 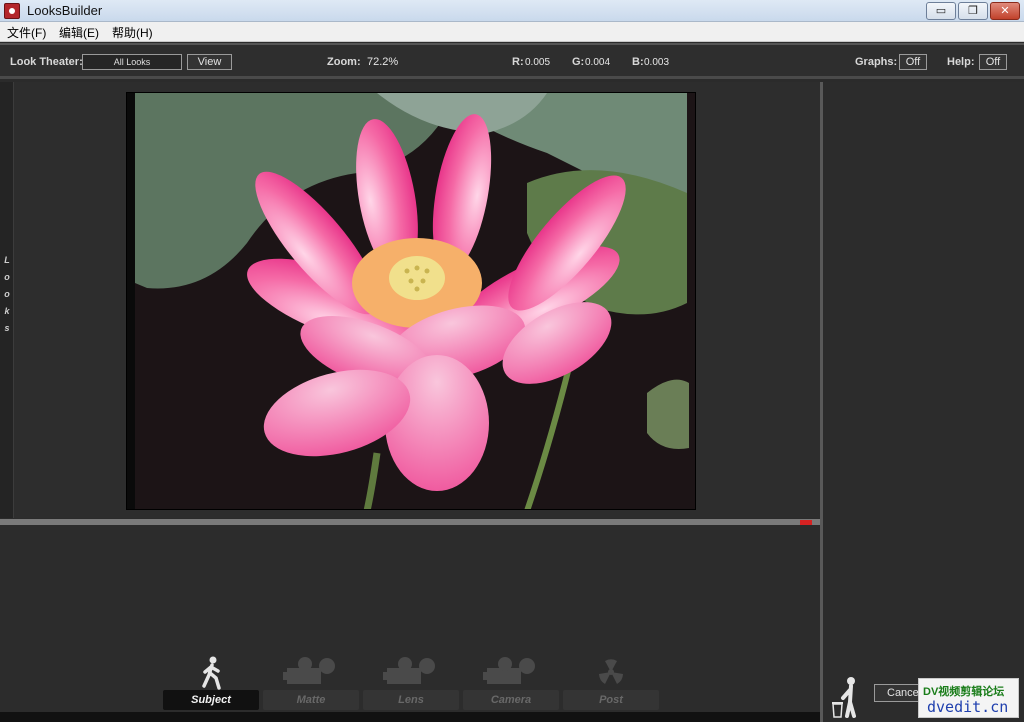 I want to click on menu-help: 帮助(H), so click(x=132, y=32).